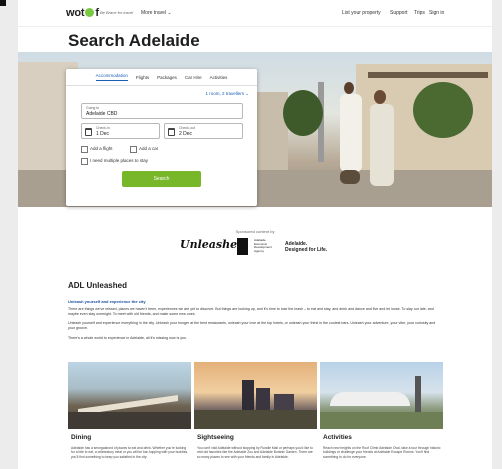  I want to click on tab-flights: Flights, so click(142, 77).